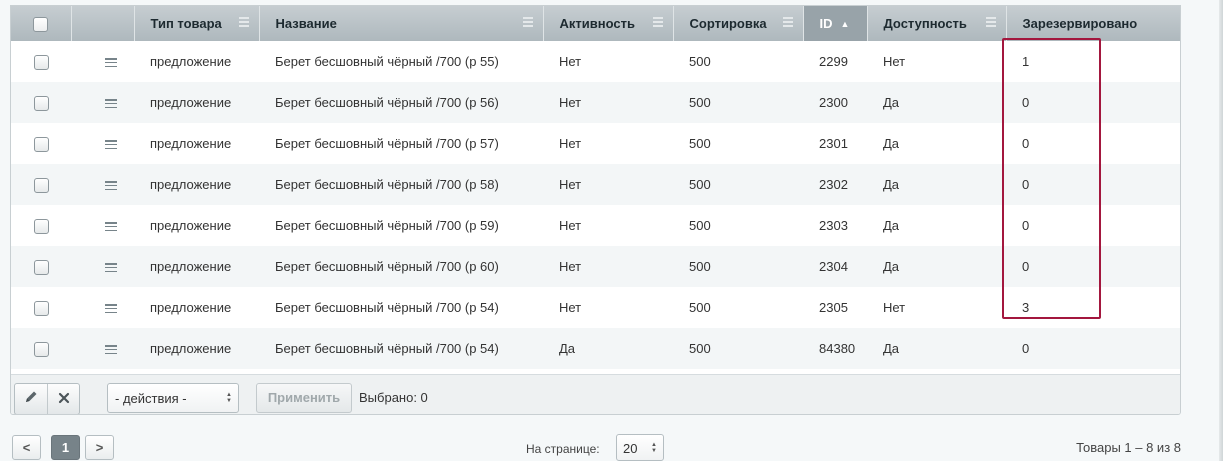 Image resolution: width=1223 pixels, height=461 pixels. I want to click on edit-button, so click(31, 399).